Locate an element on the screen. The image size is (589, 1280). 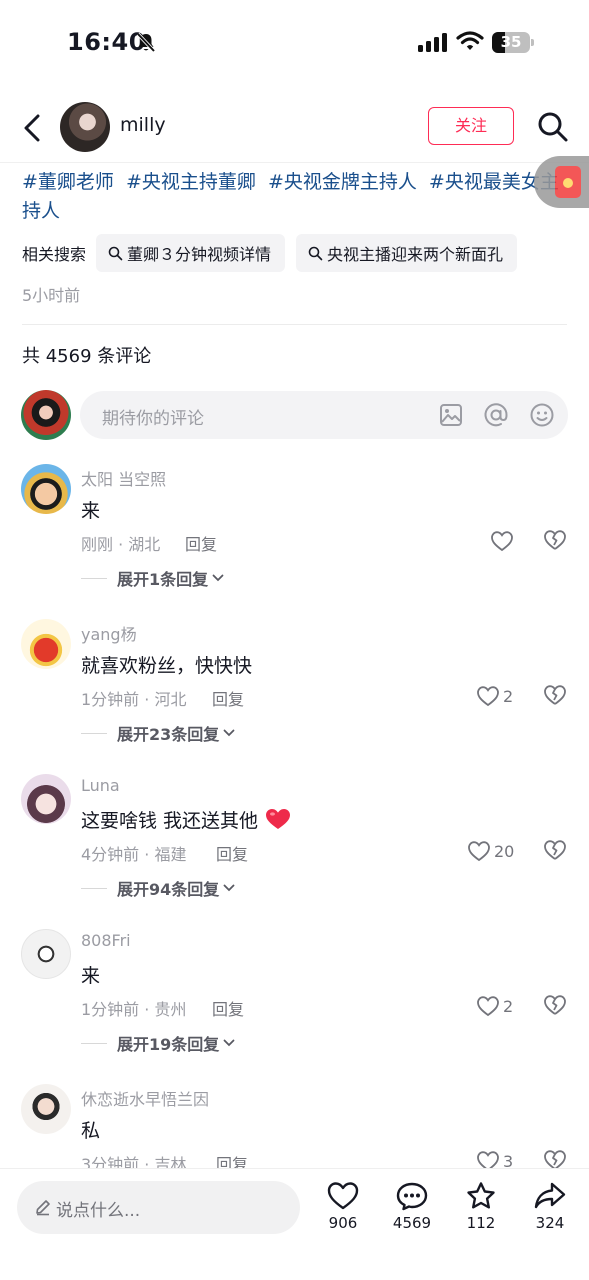
favorite-action: 112 is located at coordinates (481, 1206).